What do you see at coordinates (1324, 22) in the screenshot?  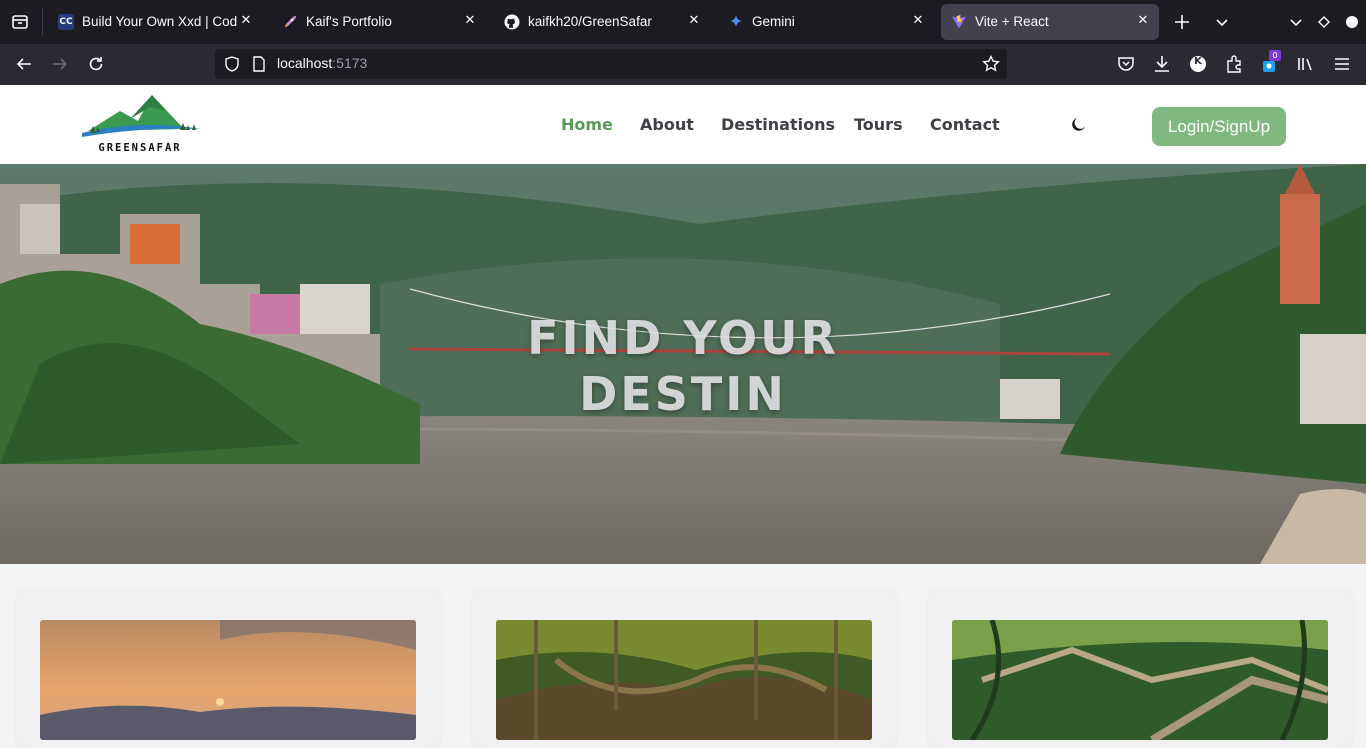 I see `restore-window-icon` at bounding box center [1324, 22].